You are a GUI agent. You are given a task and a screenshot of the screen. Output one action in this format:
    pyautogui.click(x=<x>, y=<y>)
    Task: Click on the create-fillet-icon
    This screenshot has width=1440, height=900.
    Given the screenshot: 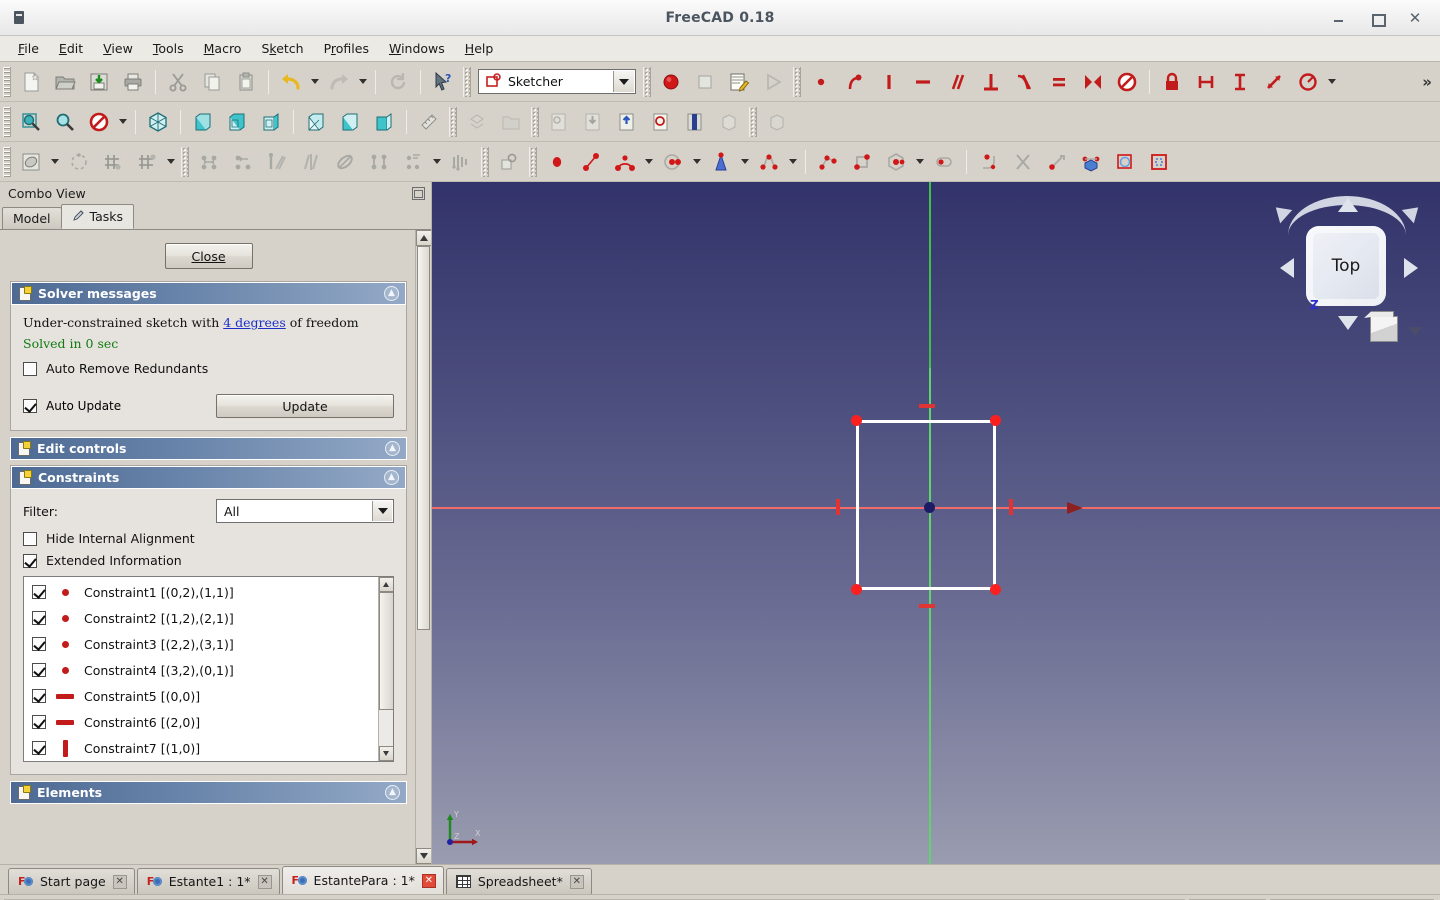 What is the action you would take?
    pyautogui.click(x=989, y=162)
    